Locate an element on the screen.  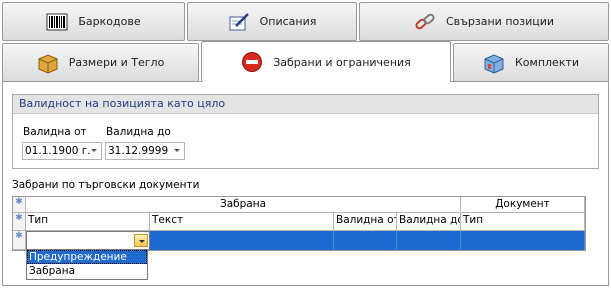
valid-to-label: Валидна до is located at coordinates (138, 132).